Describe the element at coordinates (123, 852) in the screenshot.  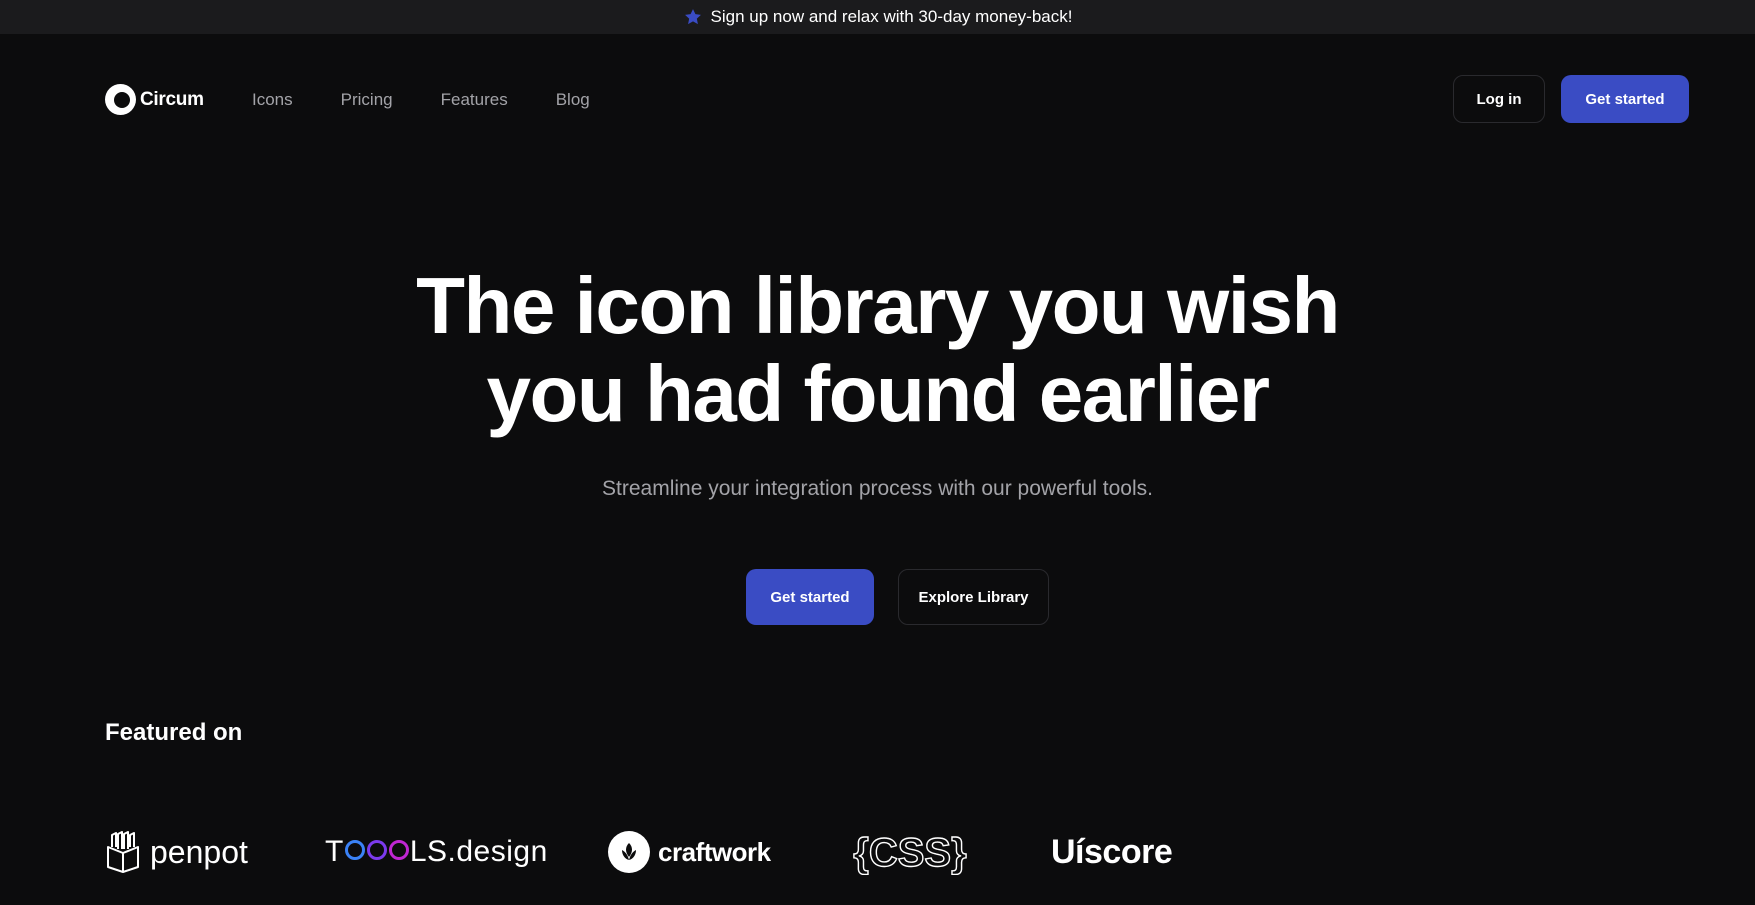
I see `penpot-icon` at that location.